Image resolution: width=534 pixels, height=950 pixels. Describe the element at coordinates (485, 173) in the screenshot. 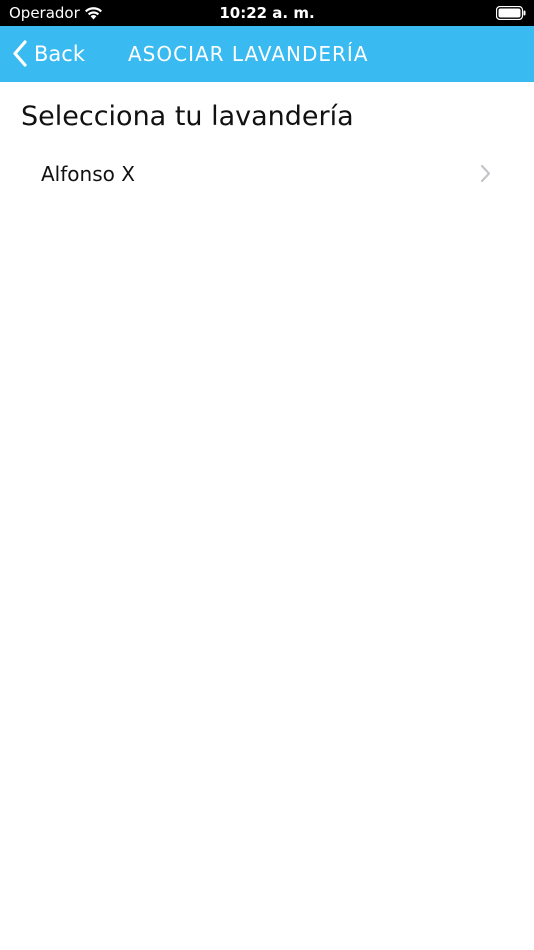

I see `chevron-right-icon` at that location.